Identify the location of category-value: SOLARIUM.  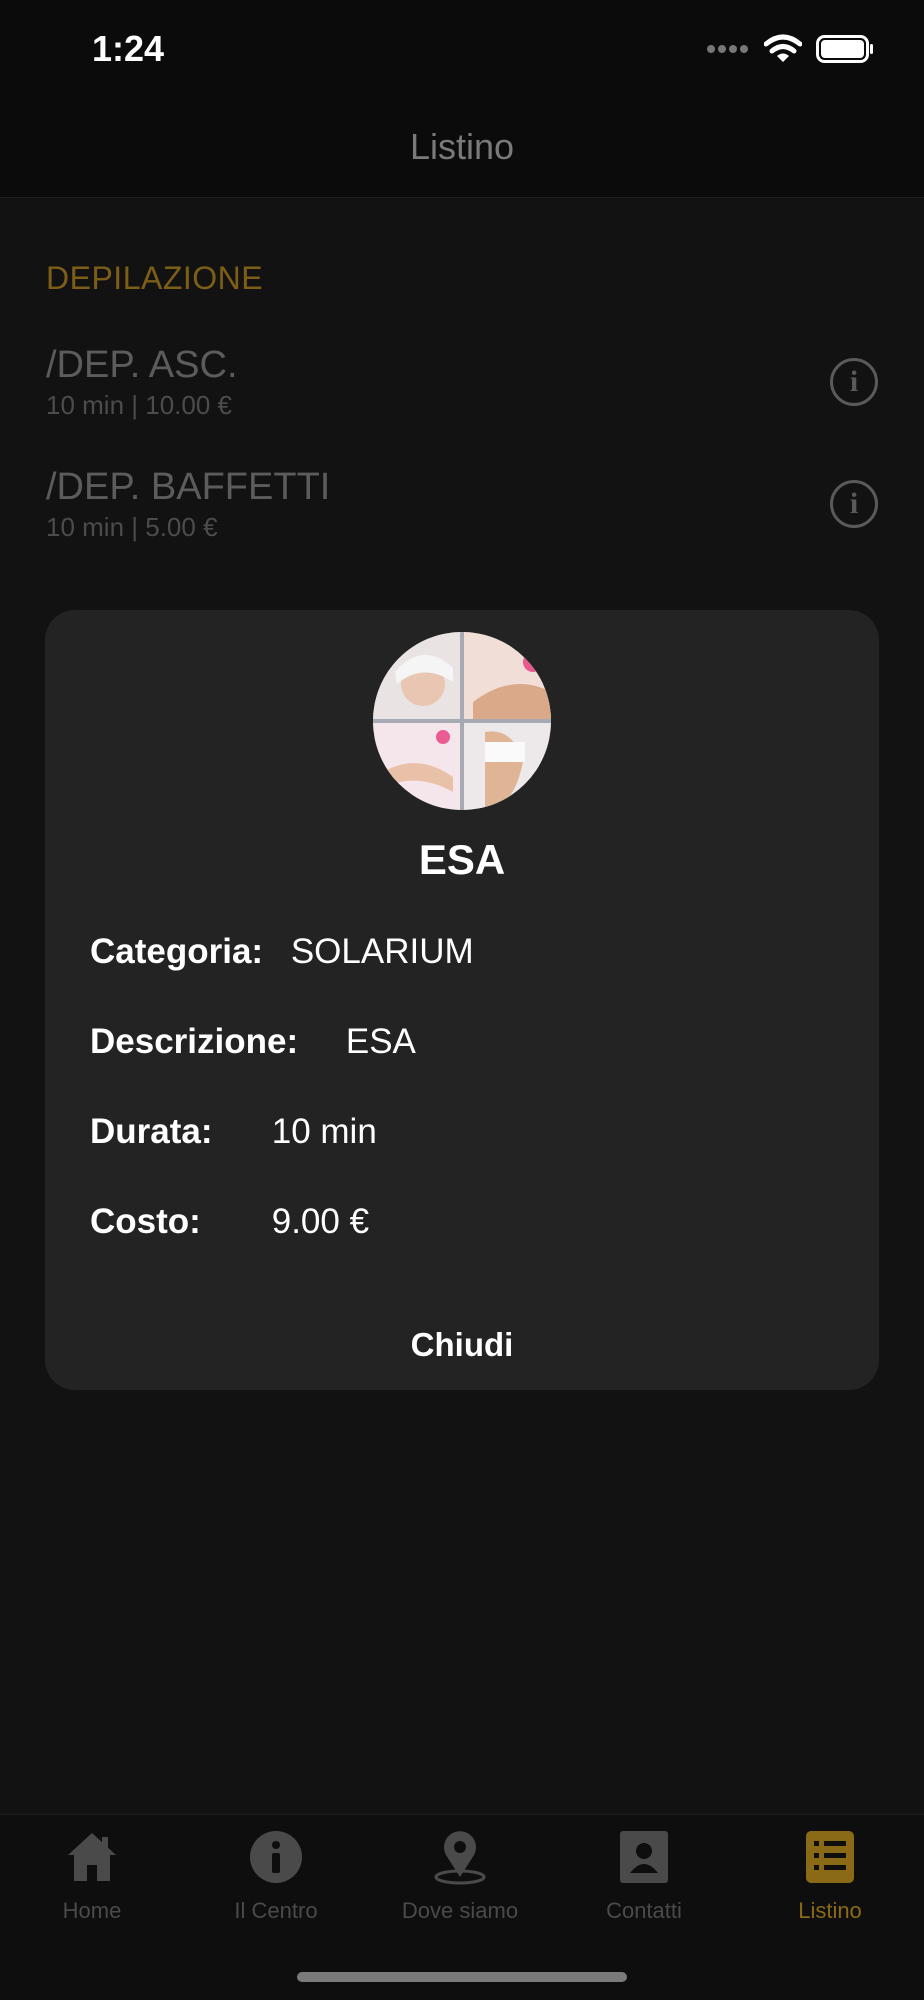
(382, 951).